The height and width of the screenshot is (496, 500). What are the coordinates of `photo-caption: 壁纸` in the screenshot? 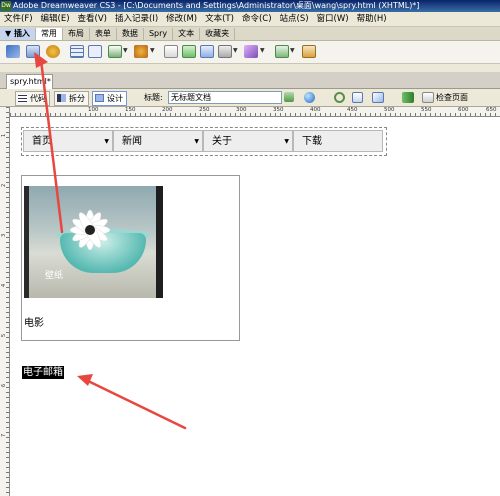 It's located at (54, 274).